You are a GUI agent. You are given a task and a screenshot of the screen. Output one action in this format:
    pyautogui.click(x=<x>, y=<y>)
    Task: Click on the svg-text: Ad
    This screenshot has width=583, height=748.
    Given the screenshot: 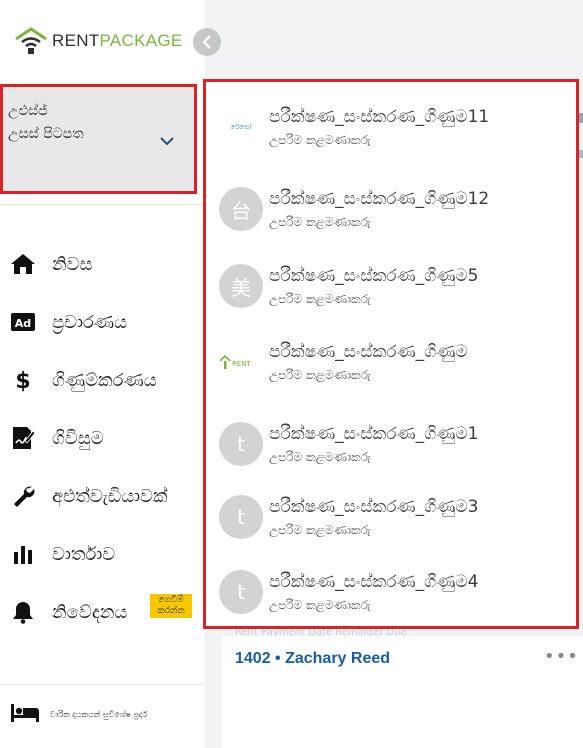 What is the action you would take?
    pyautogui.click(x=23, y=323)
    